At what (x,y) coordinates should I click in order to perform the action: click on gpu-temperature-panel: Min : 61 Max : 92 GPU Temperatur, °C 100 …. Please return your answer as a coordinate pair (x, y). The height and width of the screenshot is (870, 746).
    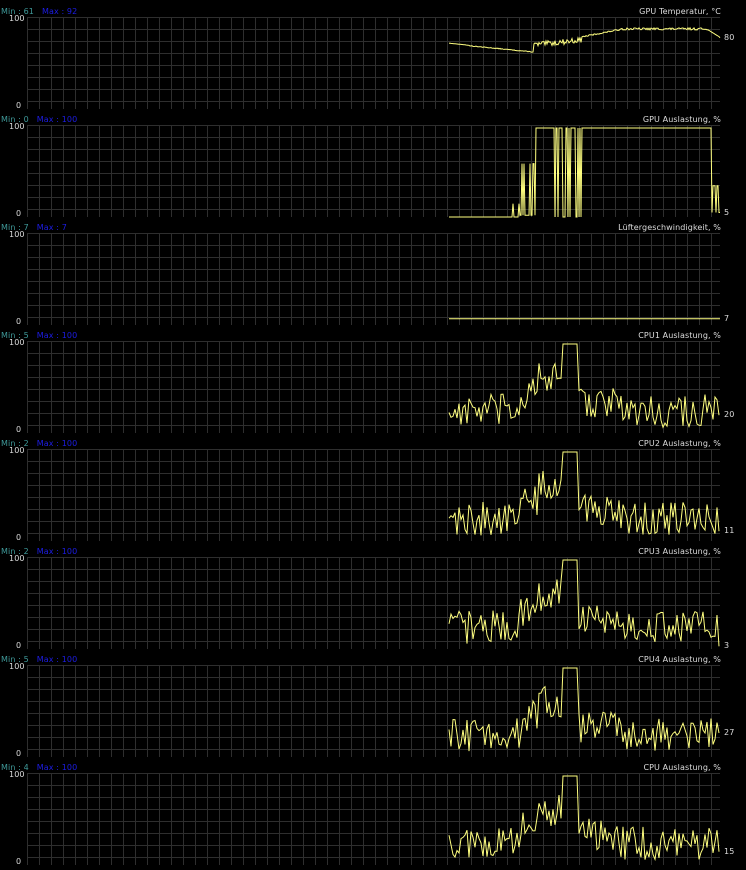
    Looking at the image, I should click on (373, 57).